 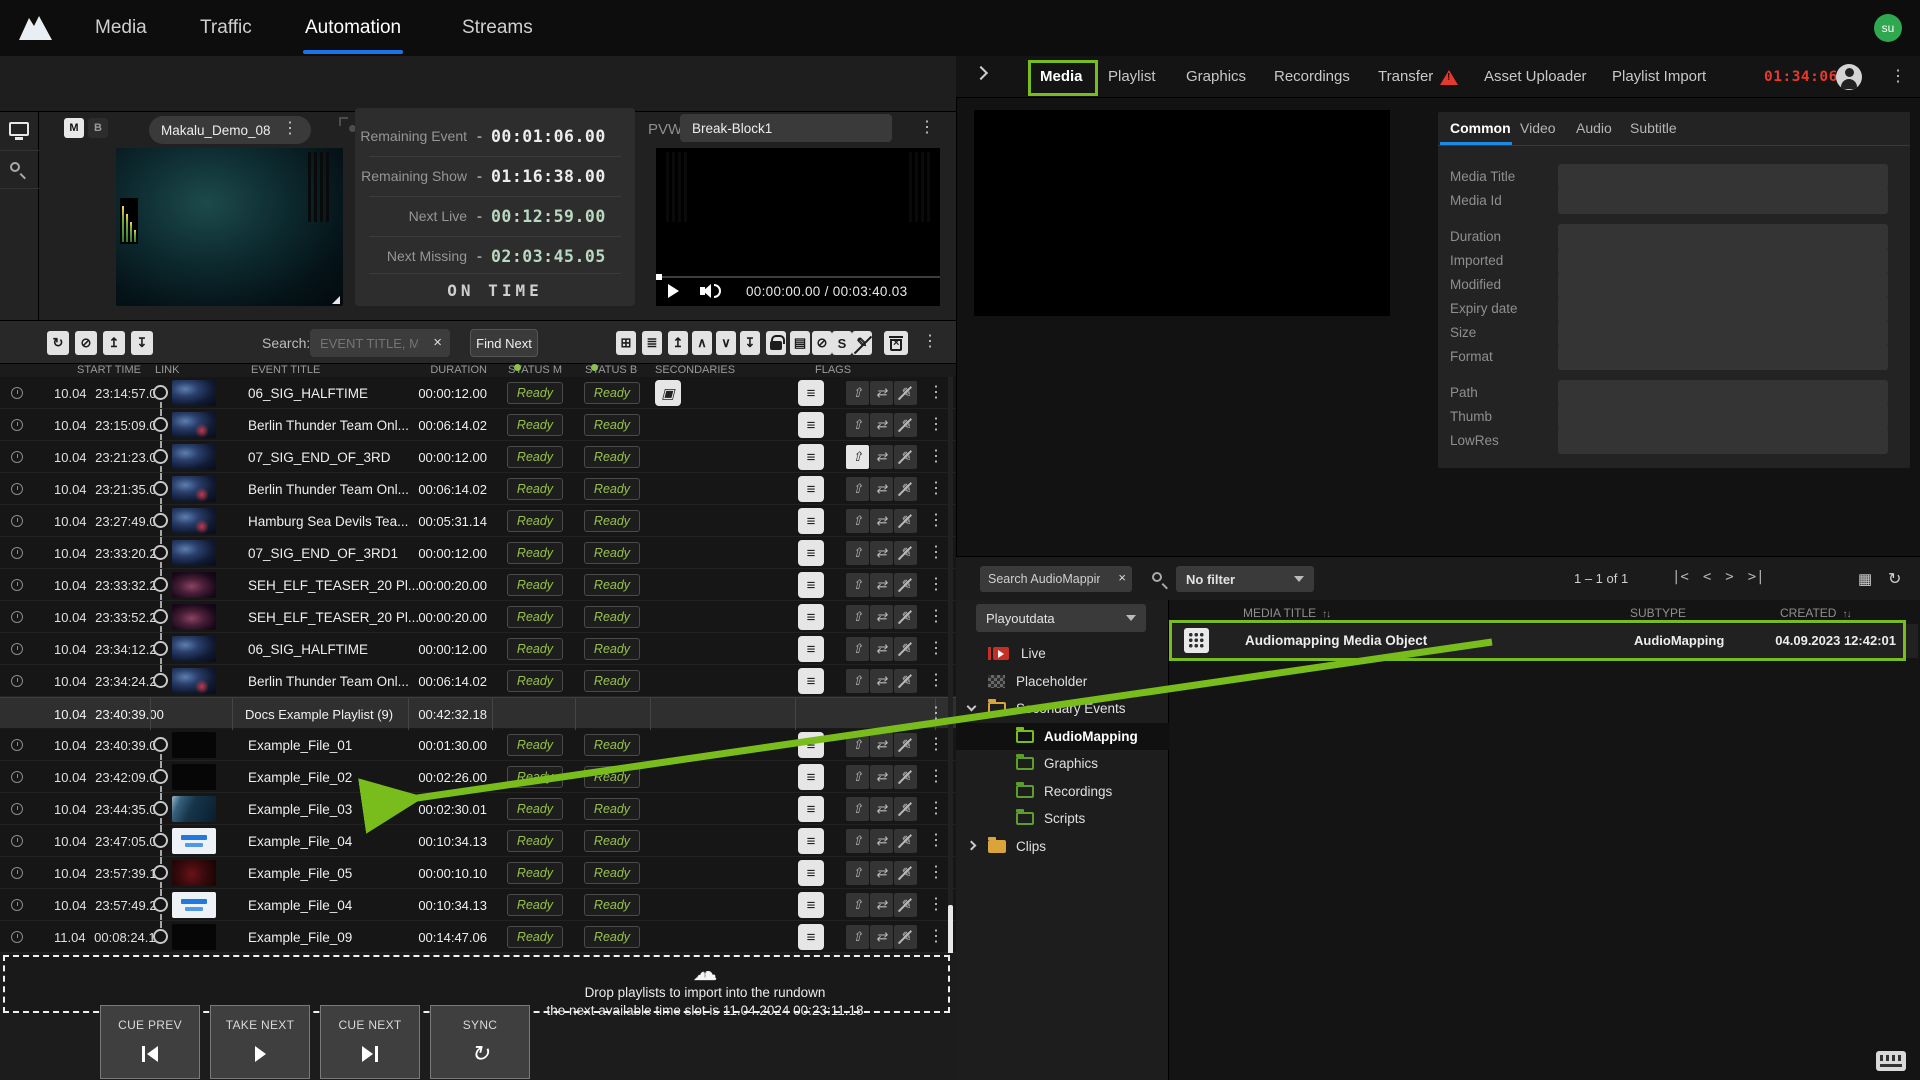 What do you see at coordinates (678, 343) in the screenshot?
I see `move-top-icon: ↥` at bounding box center [678, 343].